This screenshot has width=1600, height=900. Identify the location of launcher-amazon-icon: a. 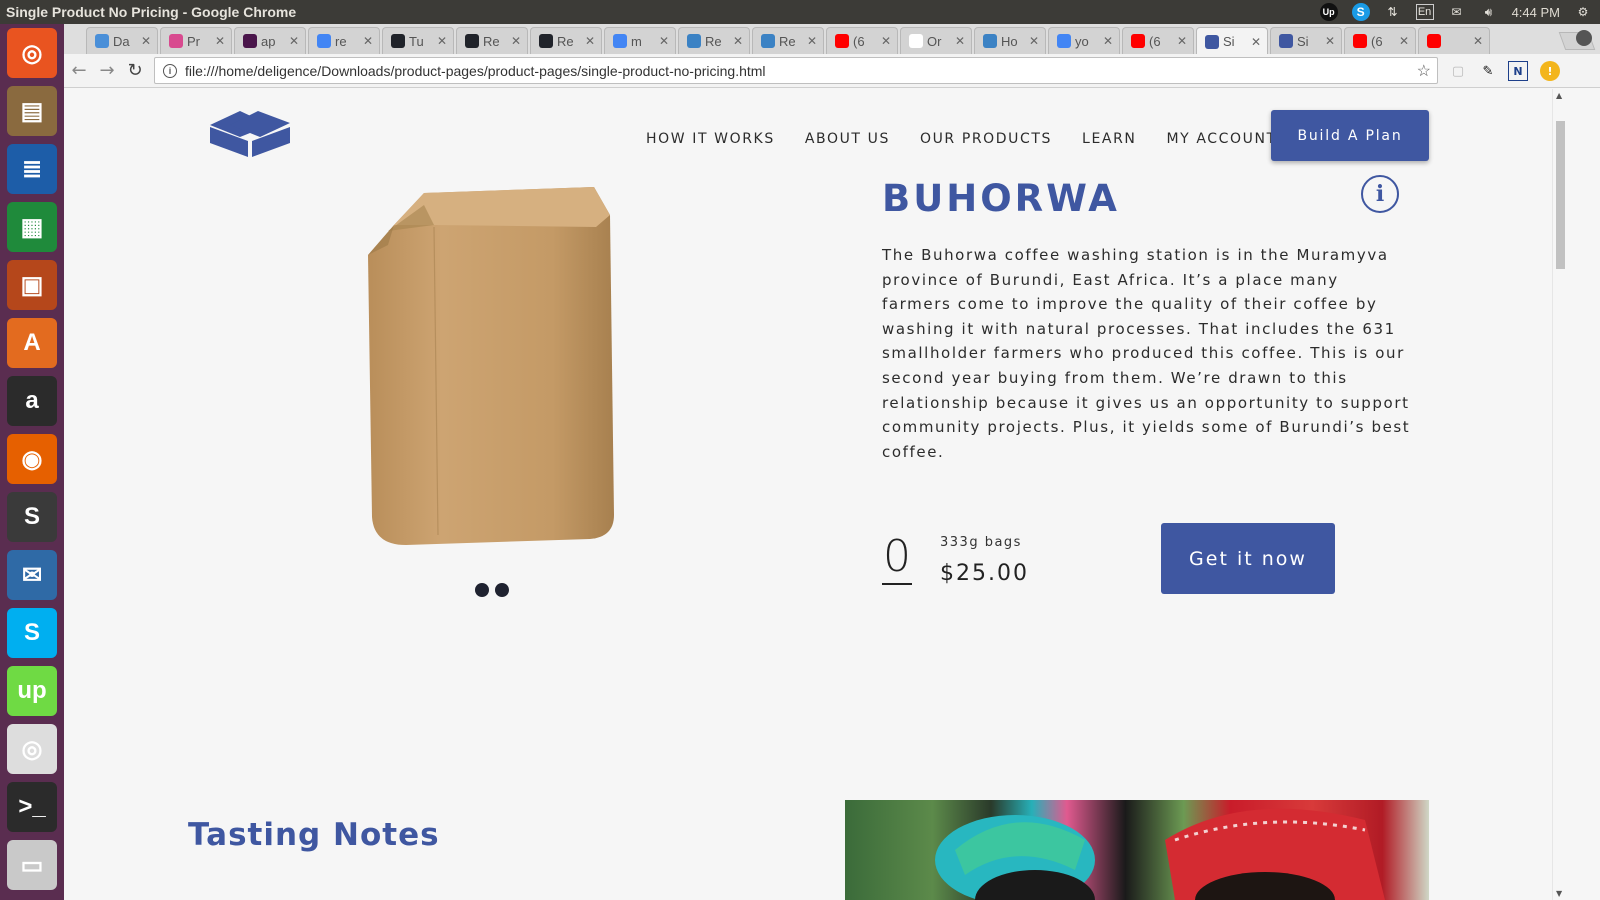
(32, 401).